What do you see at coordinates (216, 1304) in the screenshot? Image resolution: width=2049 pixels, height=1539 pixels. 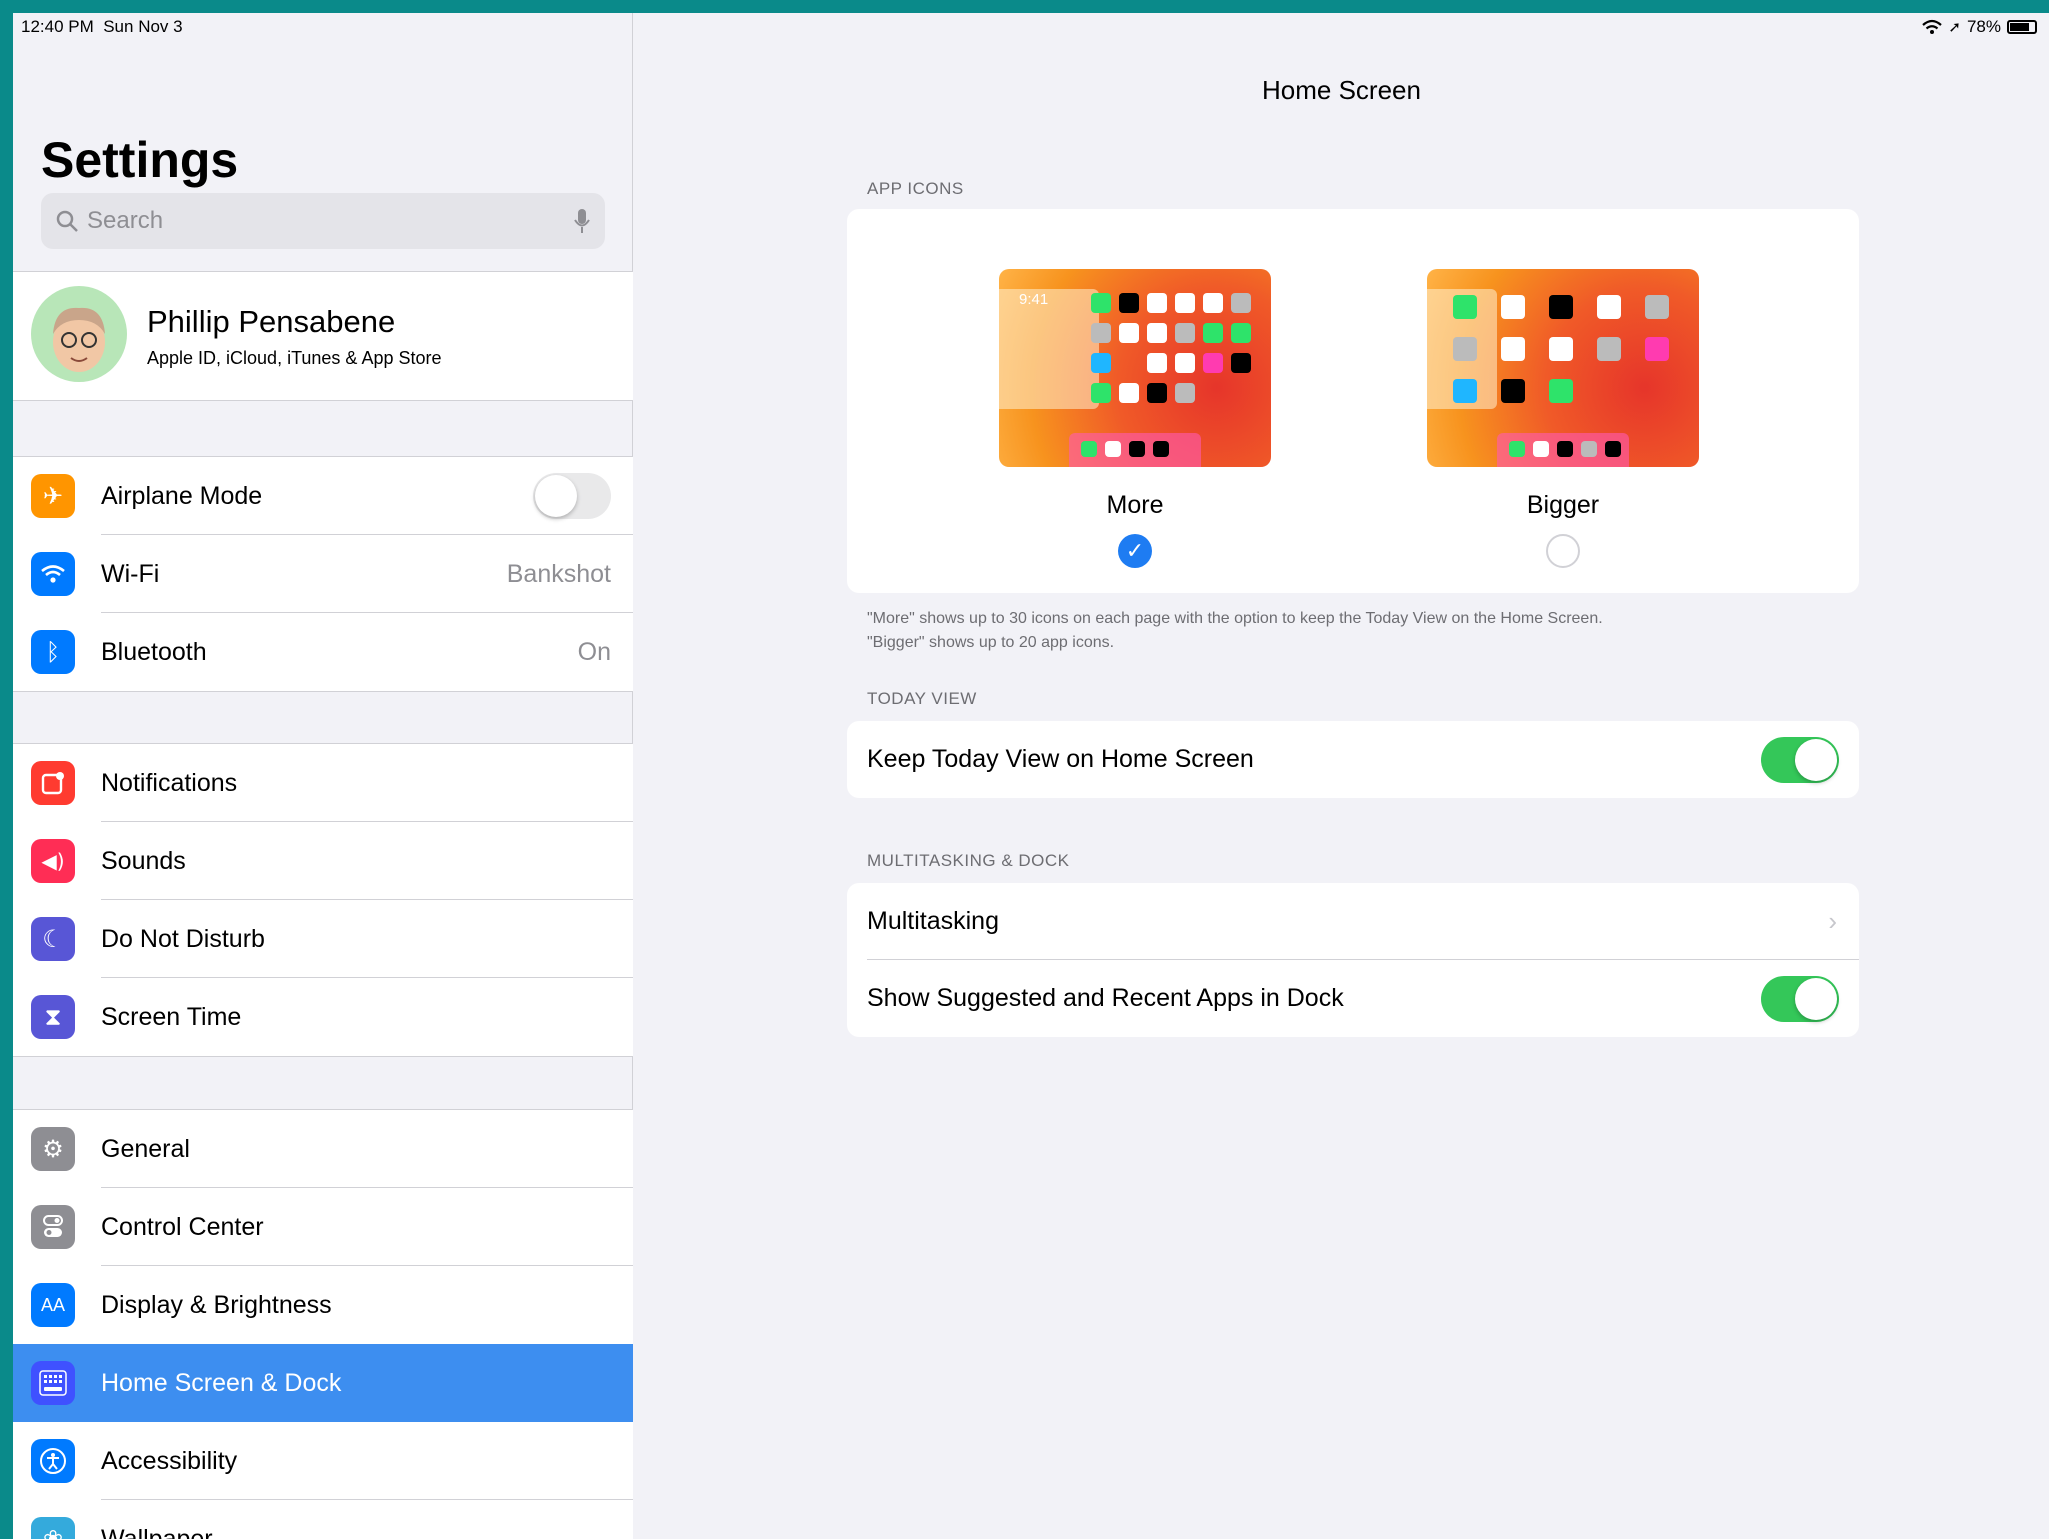 I see `sidebar-item-label: Display & Brightness` at bounding box center [216, 1304].